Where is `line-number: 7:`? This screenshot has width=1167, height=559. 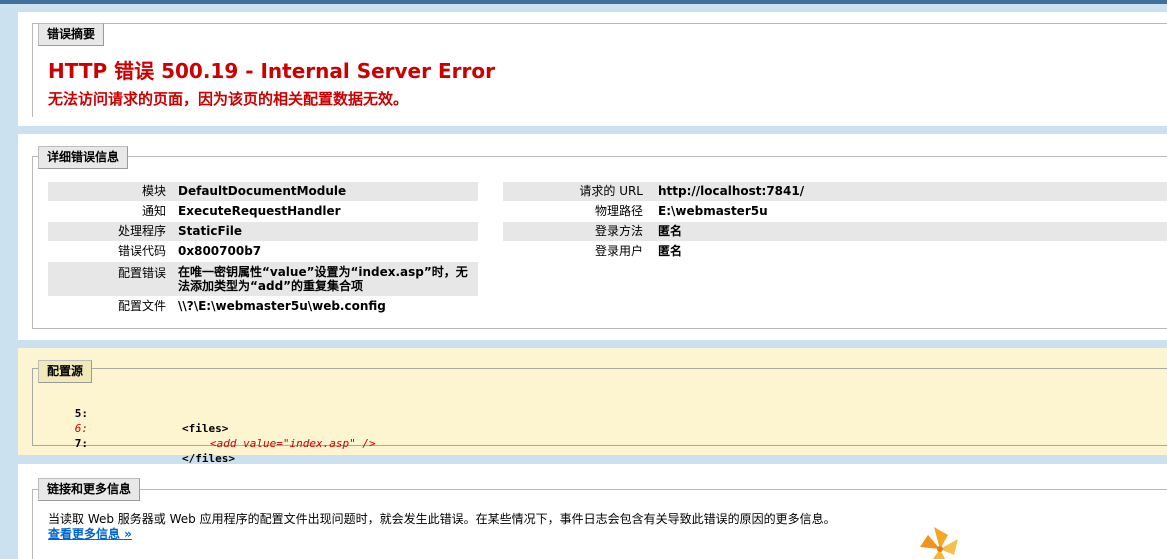 line-number: 7: is located at coordinates (81, 443).